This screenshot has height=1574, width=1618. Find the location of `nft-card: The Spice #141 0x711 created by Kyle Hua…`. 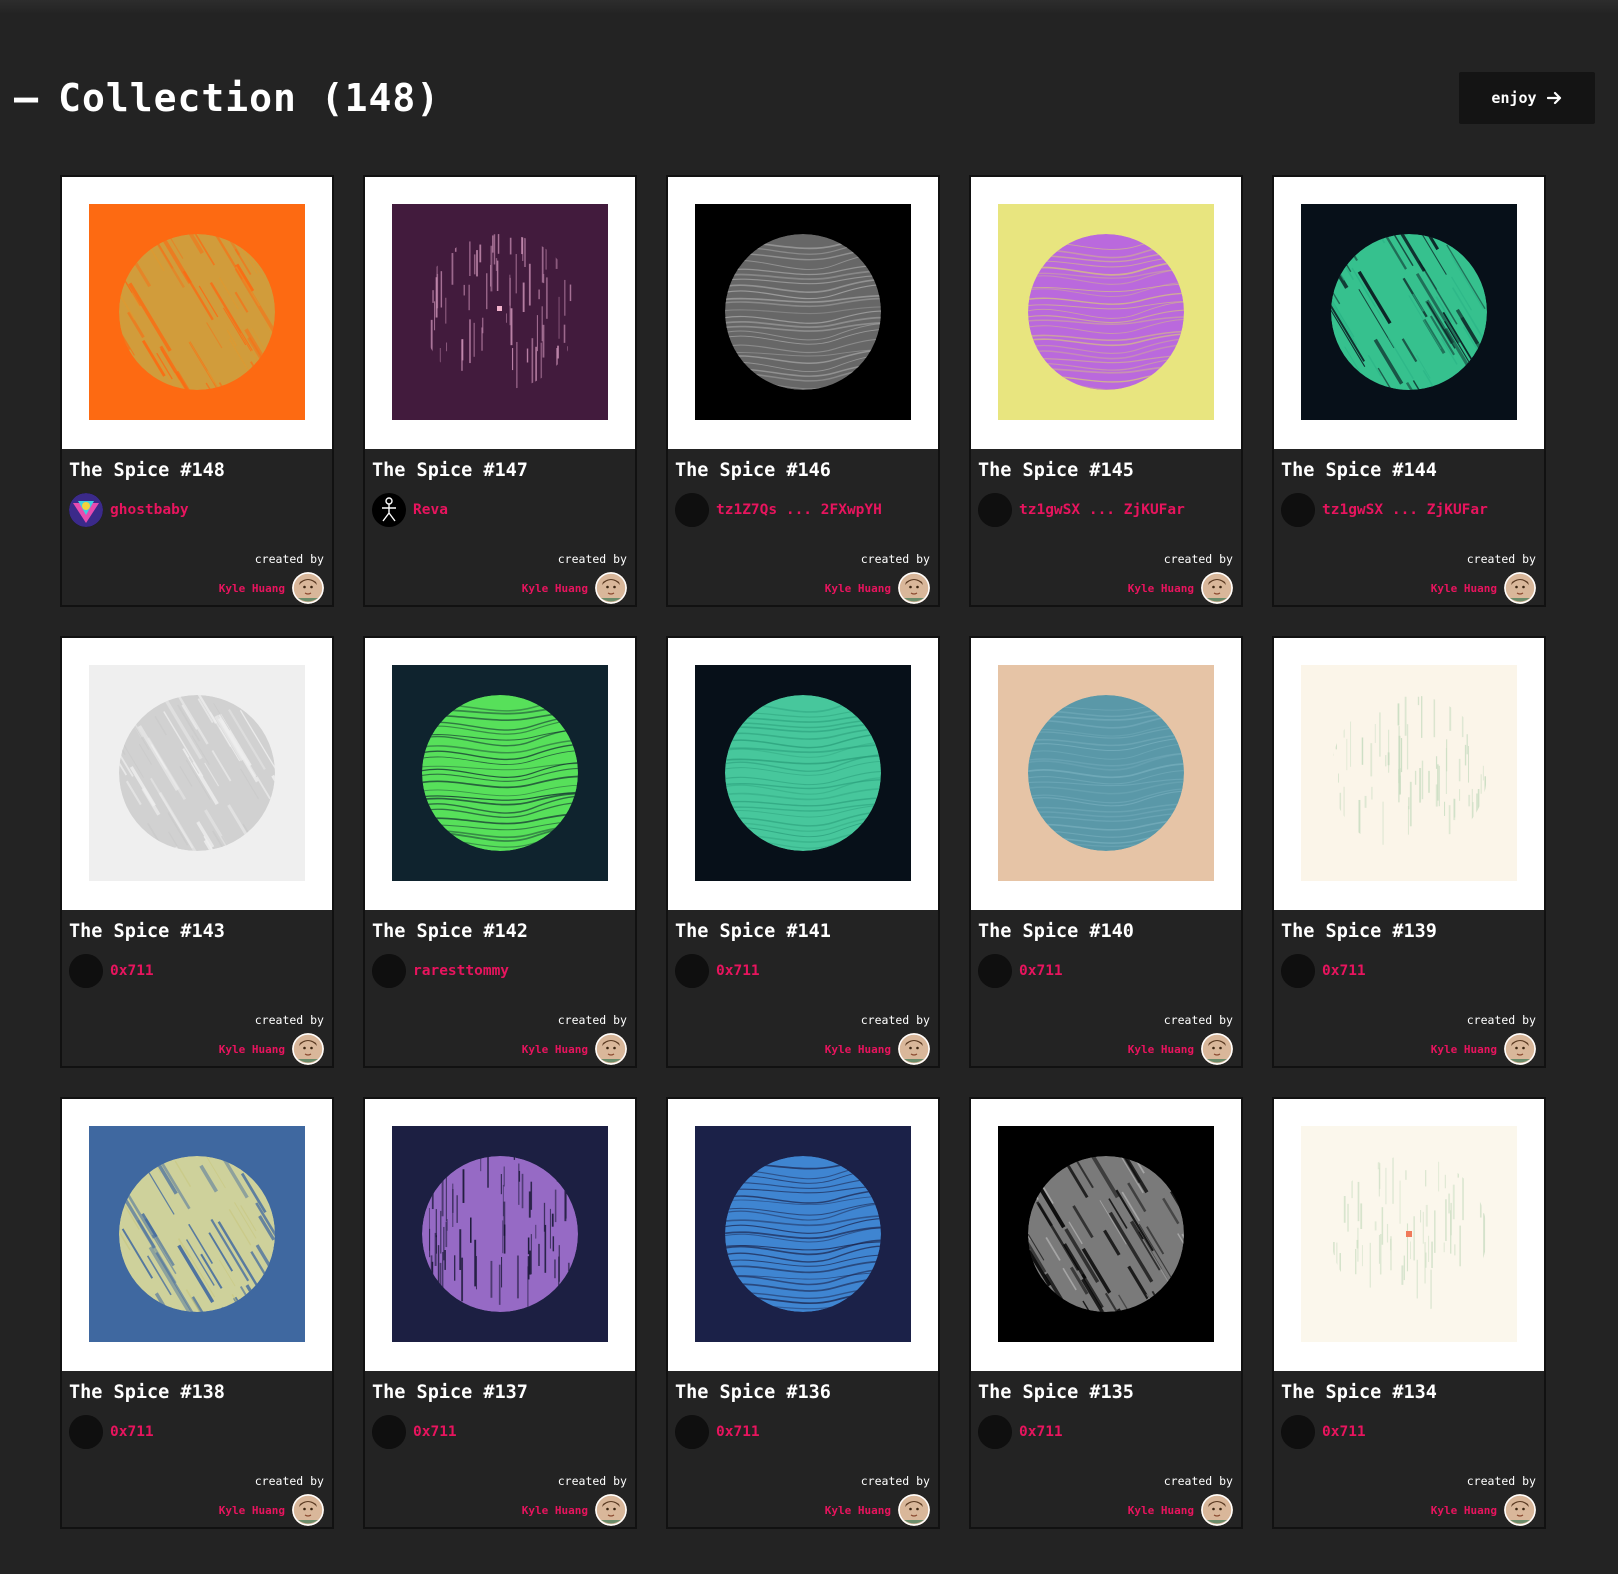

nft-card: The Spice #141 0x711 created by Kyle Hua… is located at coordinates (803, 852).